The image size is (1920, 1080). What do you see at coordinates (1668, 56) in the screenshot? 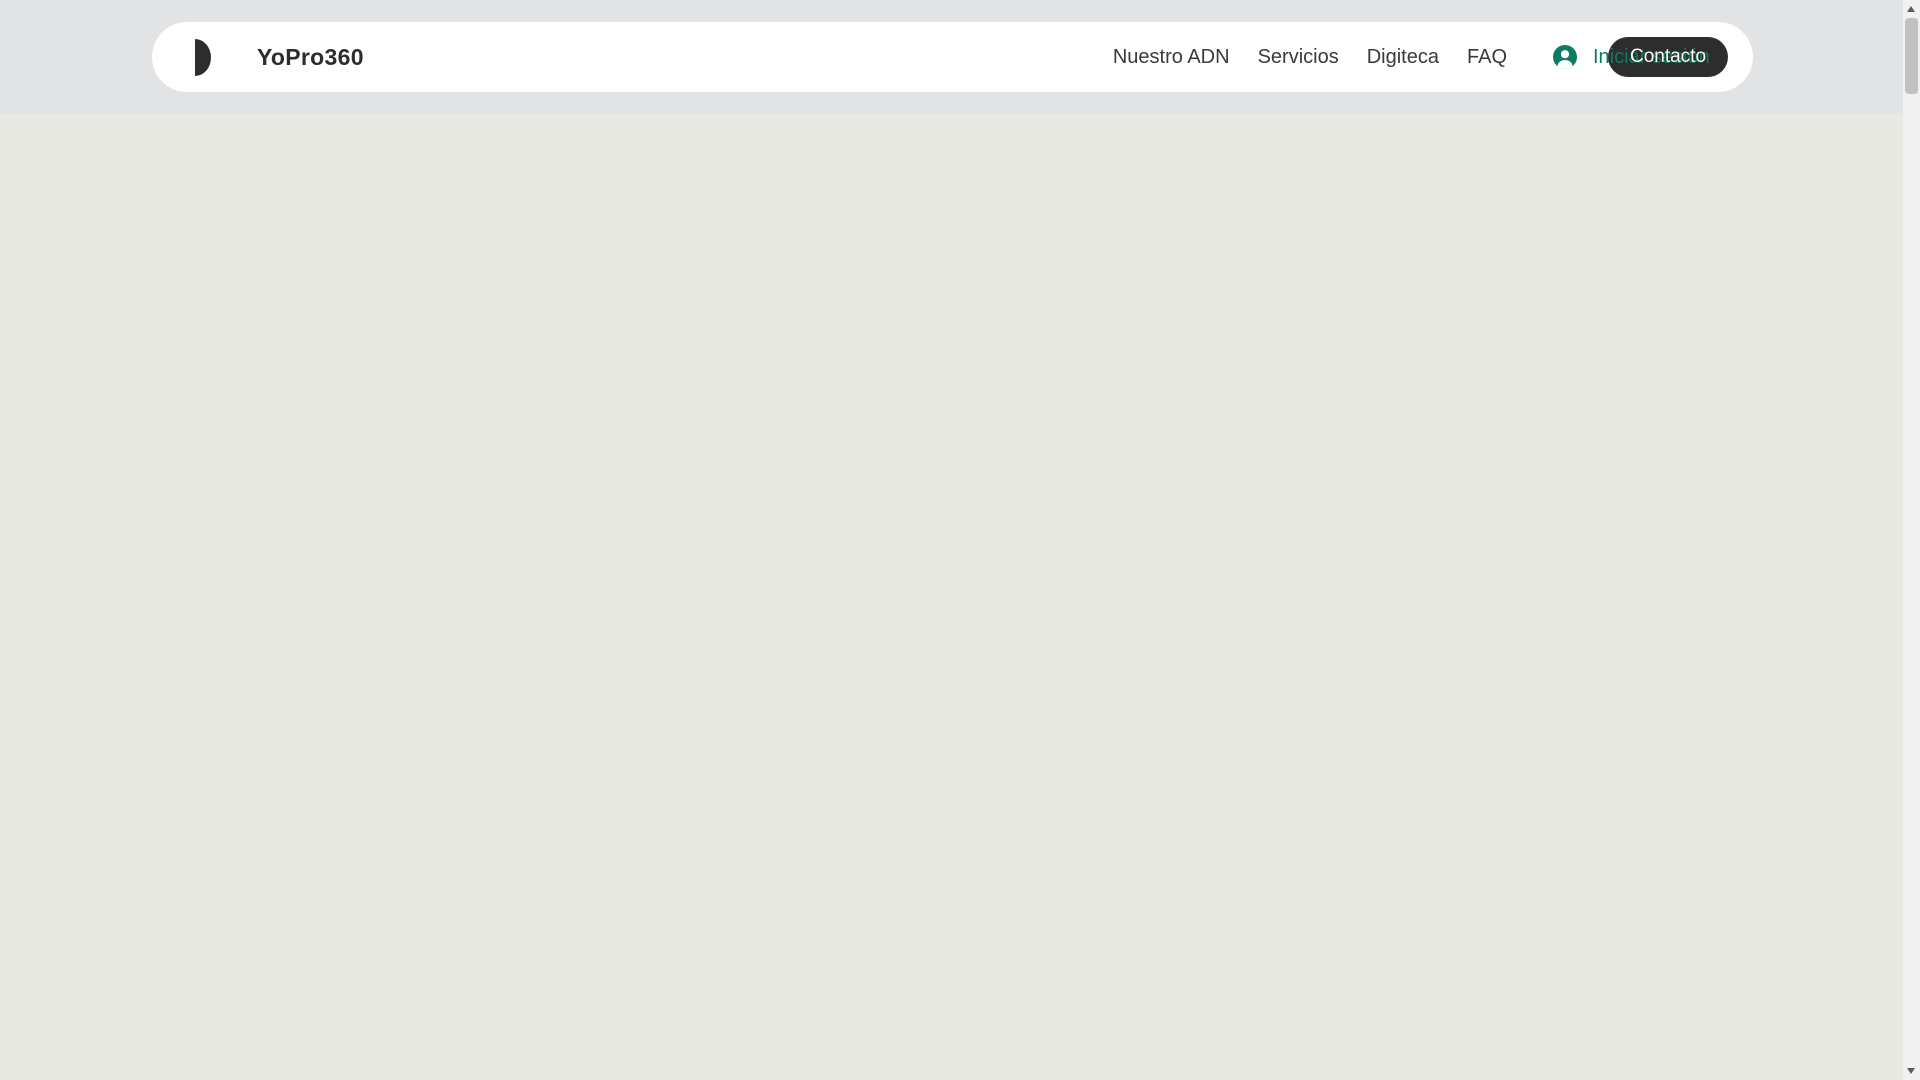
I see `contacto-button-label: Contacto` at bounding box center [1668, 56].